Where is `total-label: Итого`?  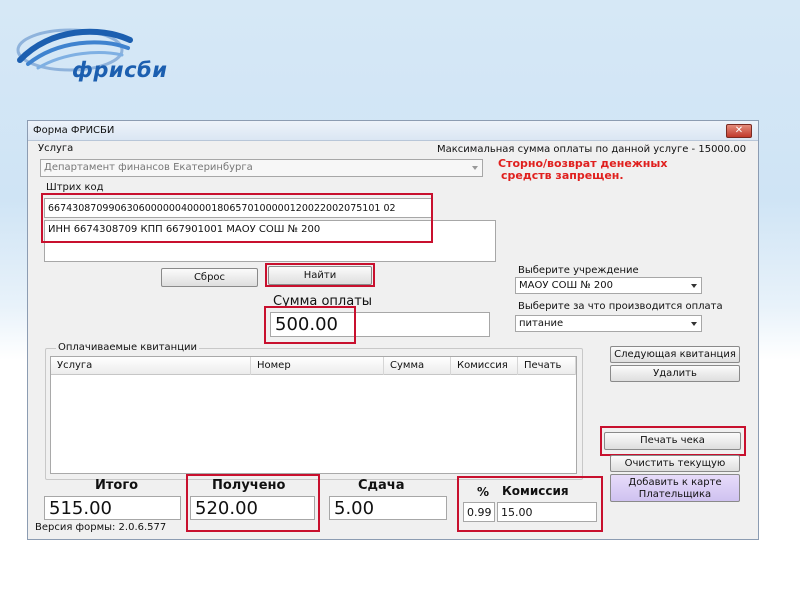
total-label: Итого is located at coordinates (117, 485).